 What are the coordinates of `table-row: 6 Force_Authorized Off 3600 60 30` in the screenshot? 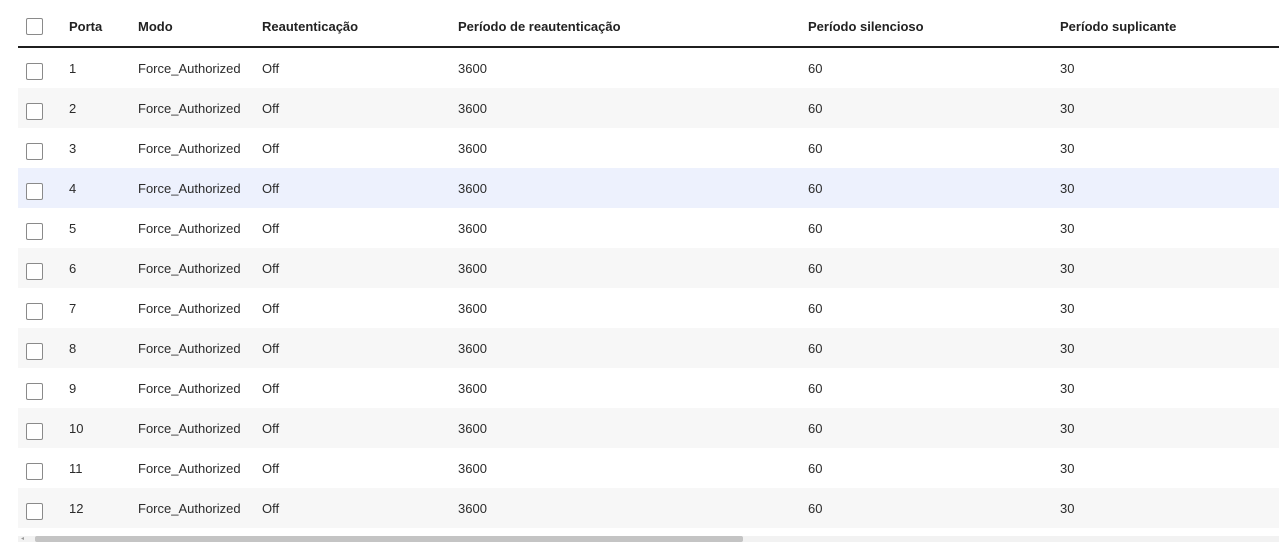 It's located at (648, 268).